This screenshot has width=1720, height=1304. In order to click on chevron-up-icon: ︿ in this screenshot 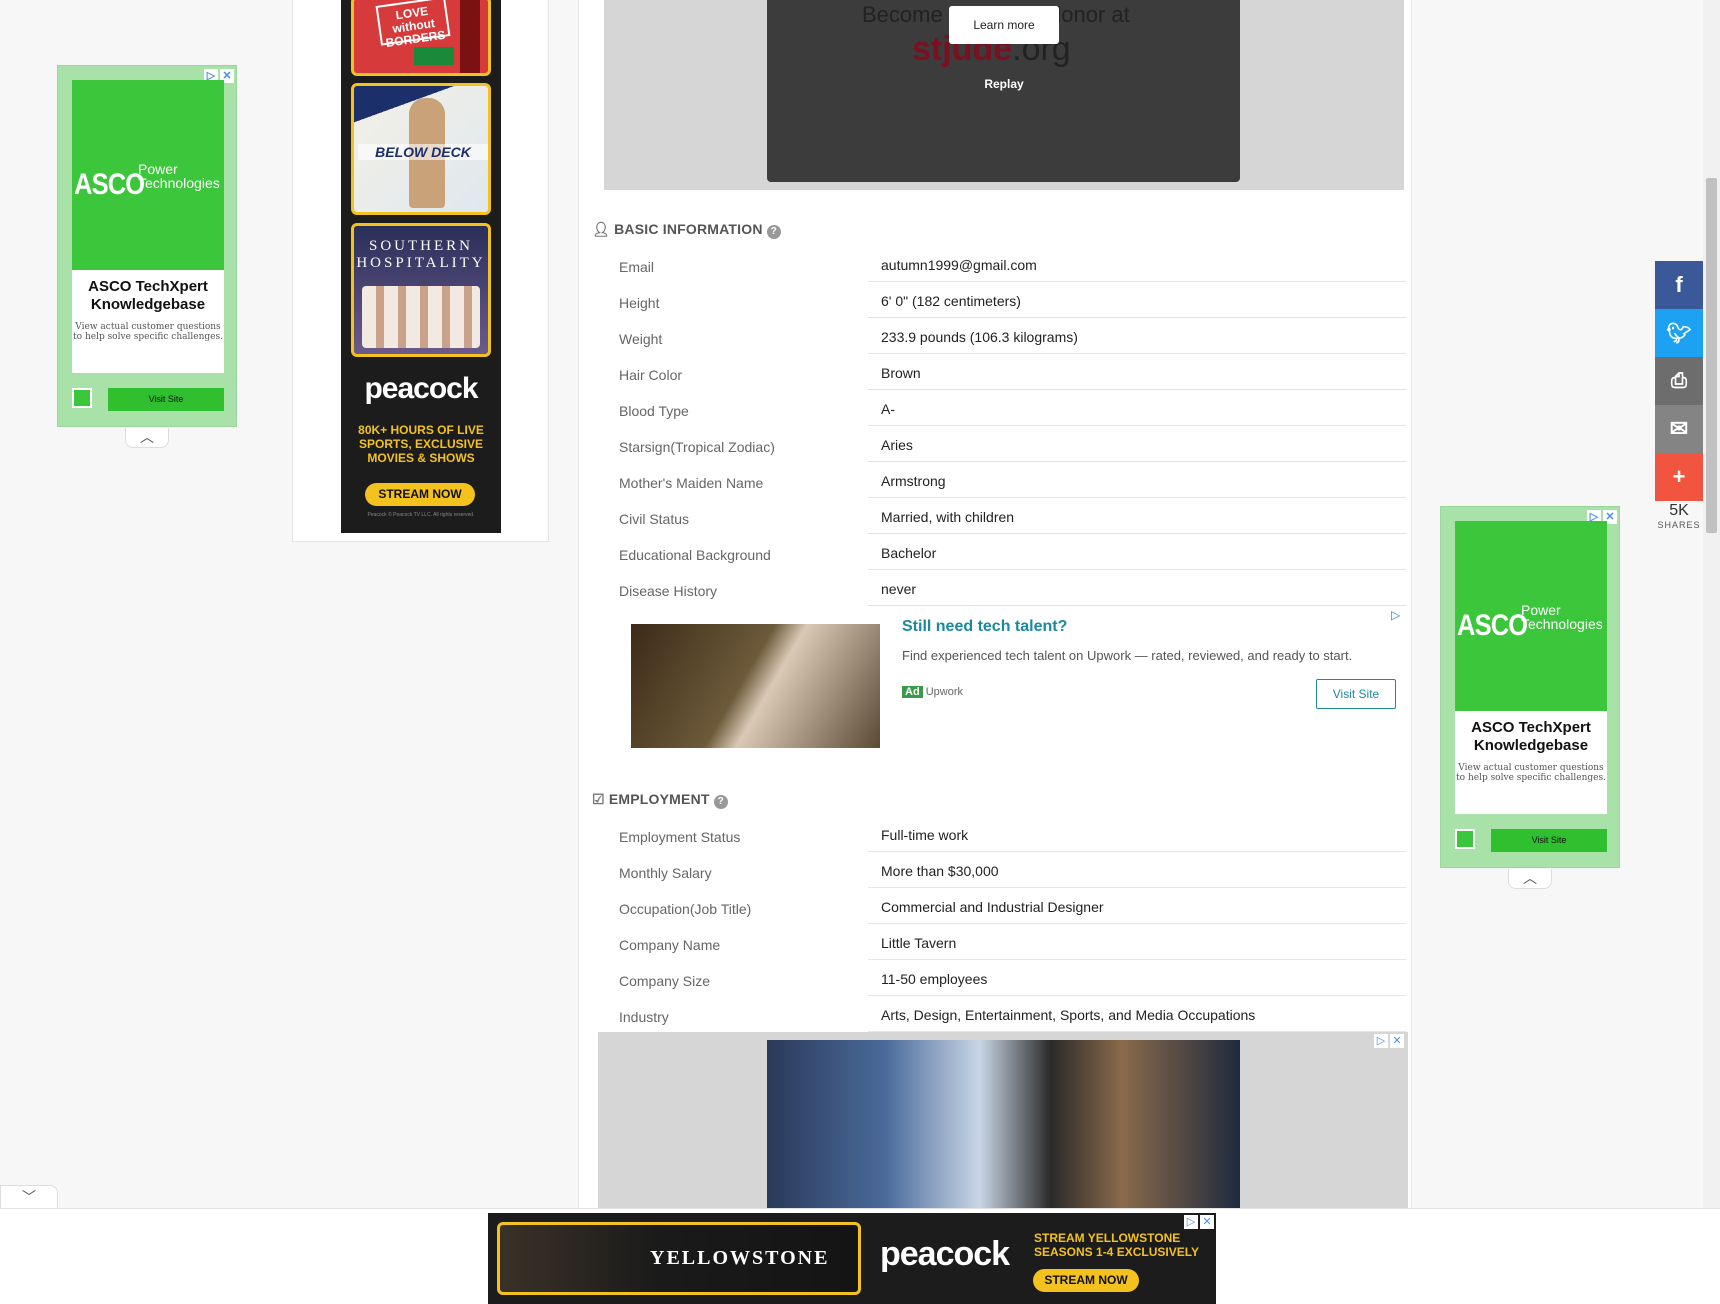, I will do `click(1530, 878)`.